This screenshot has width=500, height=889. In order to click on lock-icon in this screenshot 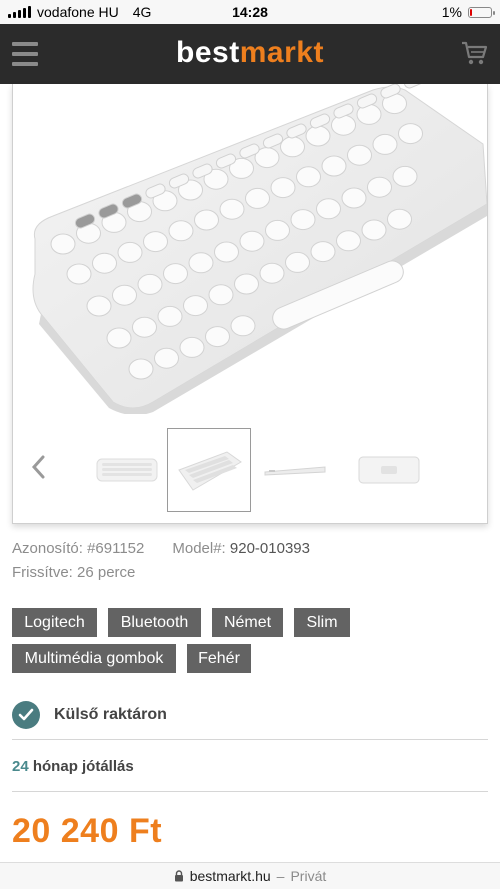, I will do `click(178, 876)`.